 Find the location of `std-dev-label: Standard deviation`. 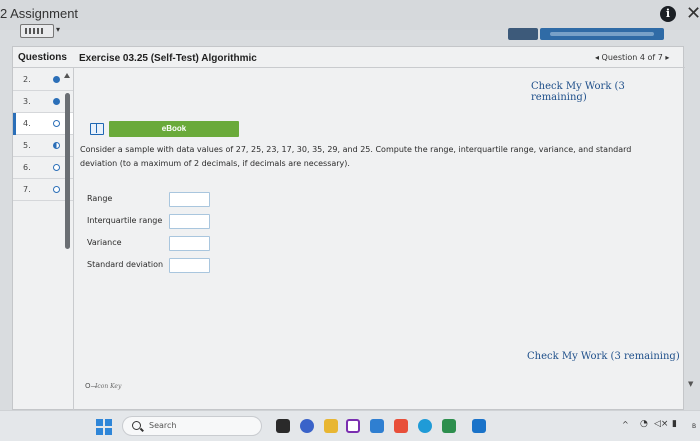

std-dev-label: Standard deviation is located at coordinates (125, 264).